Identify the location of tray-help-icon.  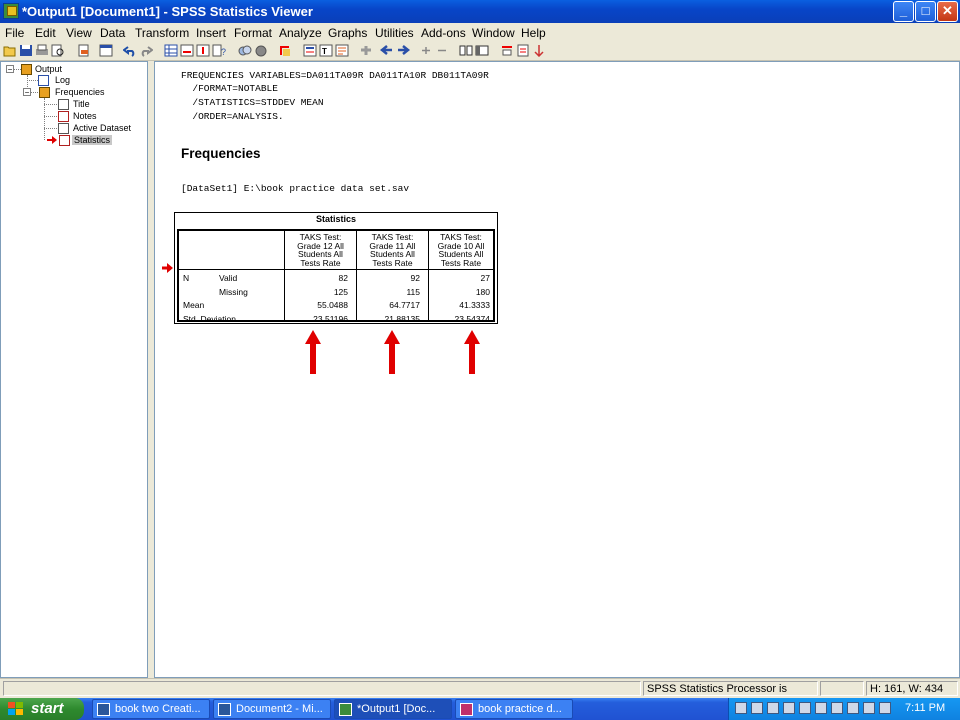
(773, 708).